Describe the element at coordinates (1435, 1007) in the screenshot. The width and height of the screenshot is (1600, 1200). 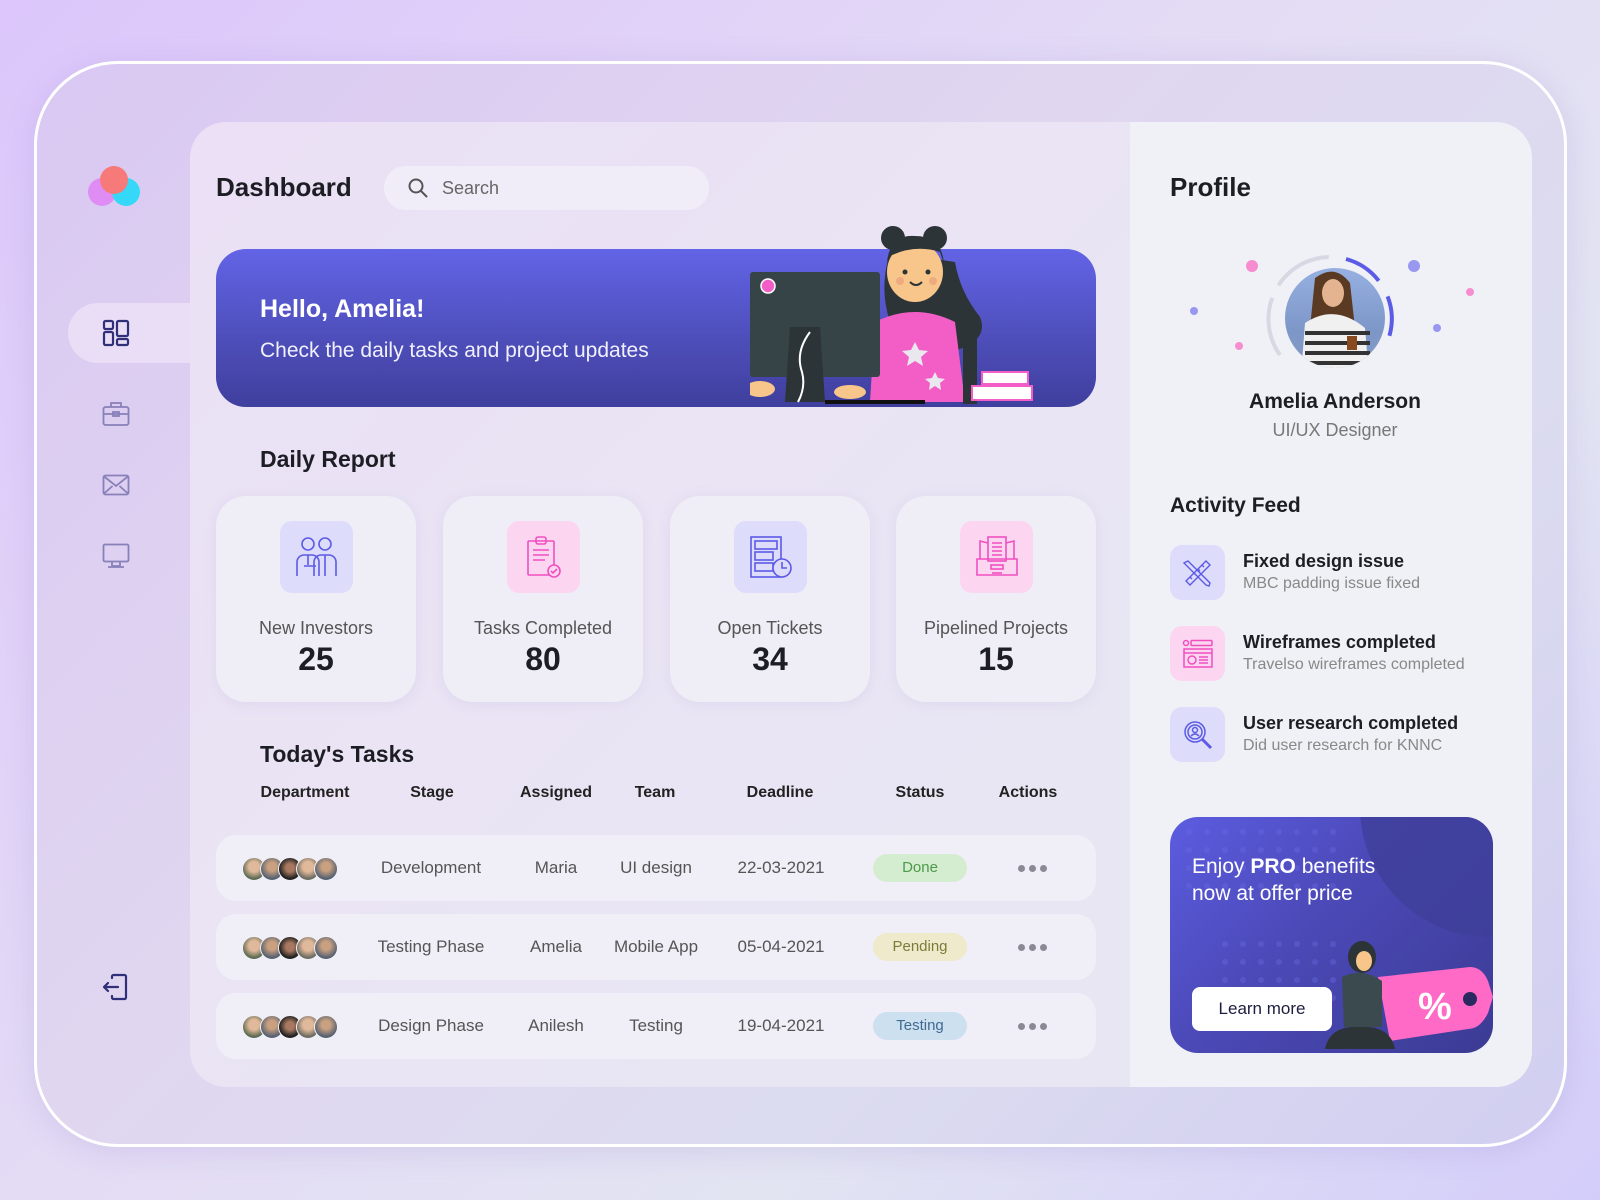
I see `percent-glyph: %` at that location.